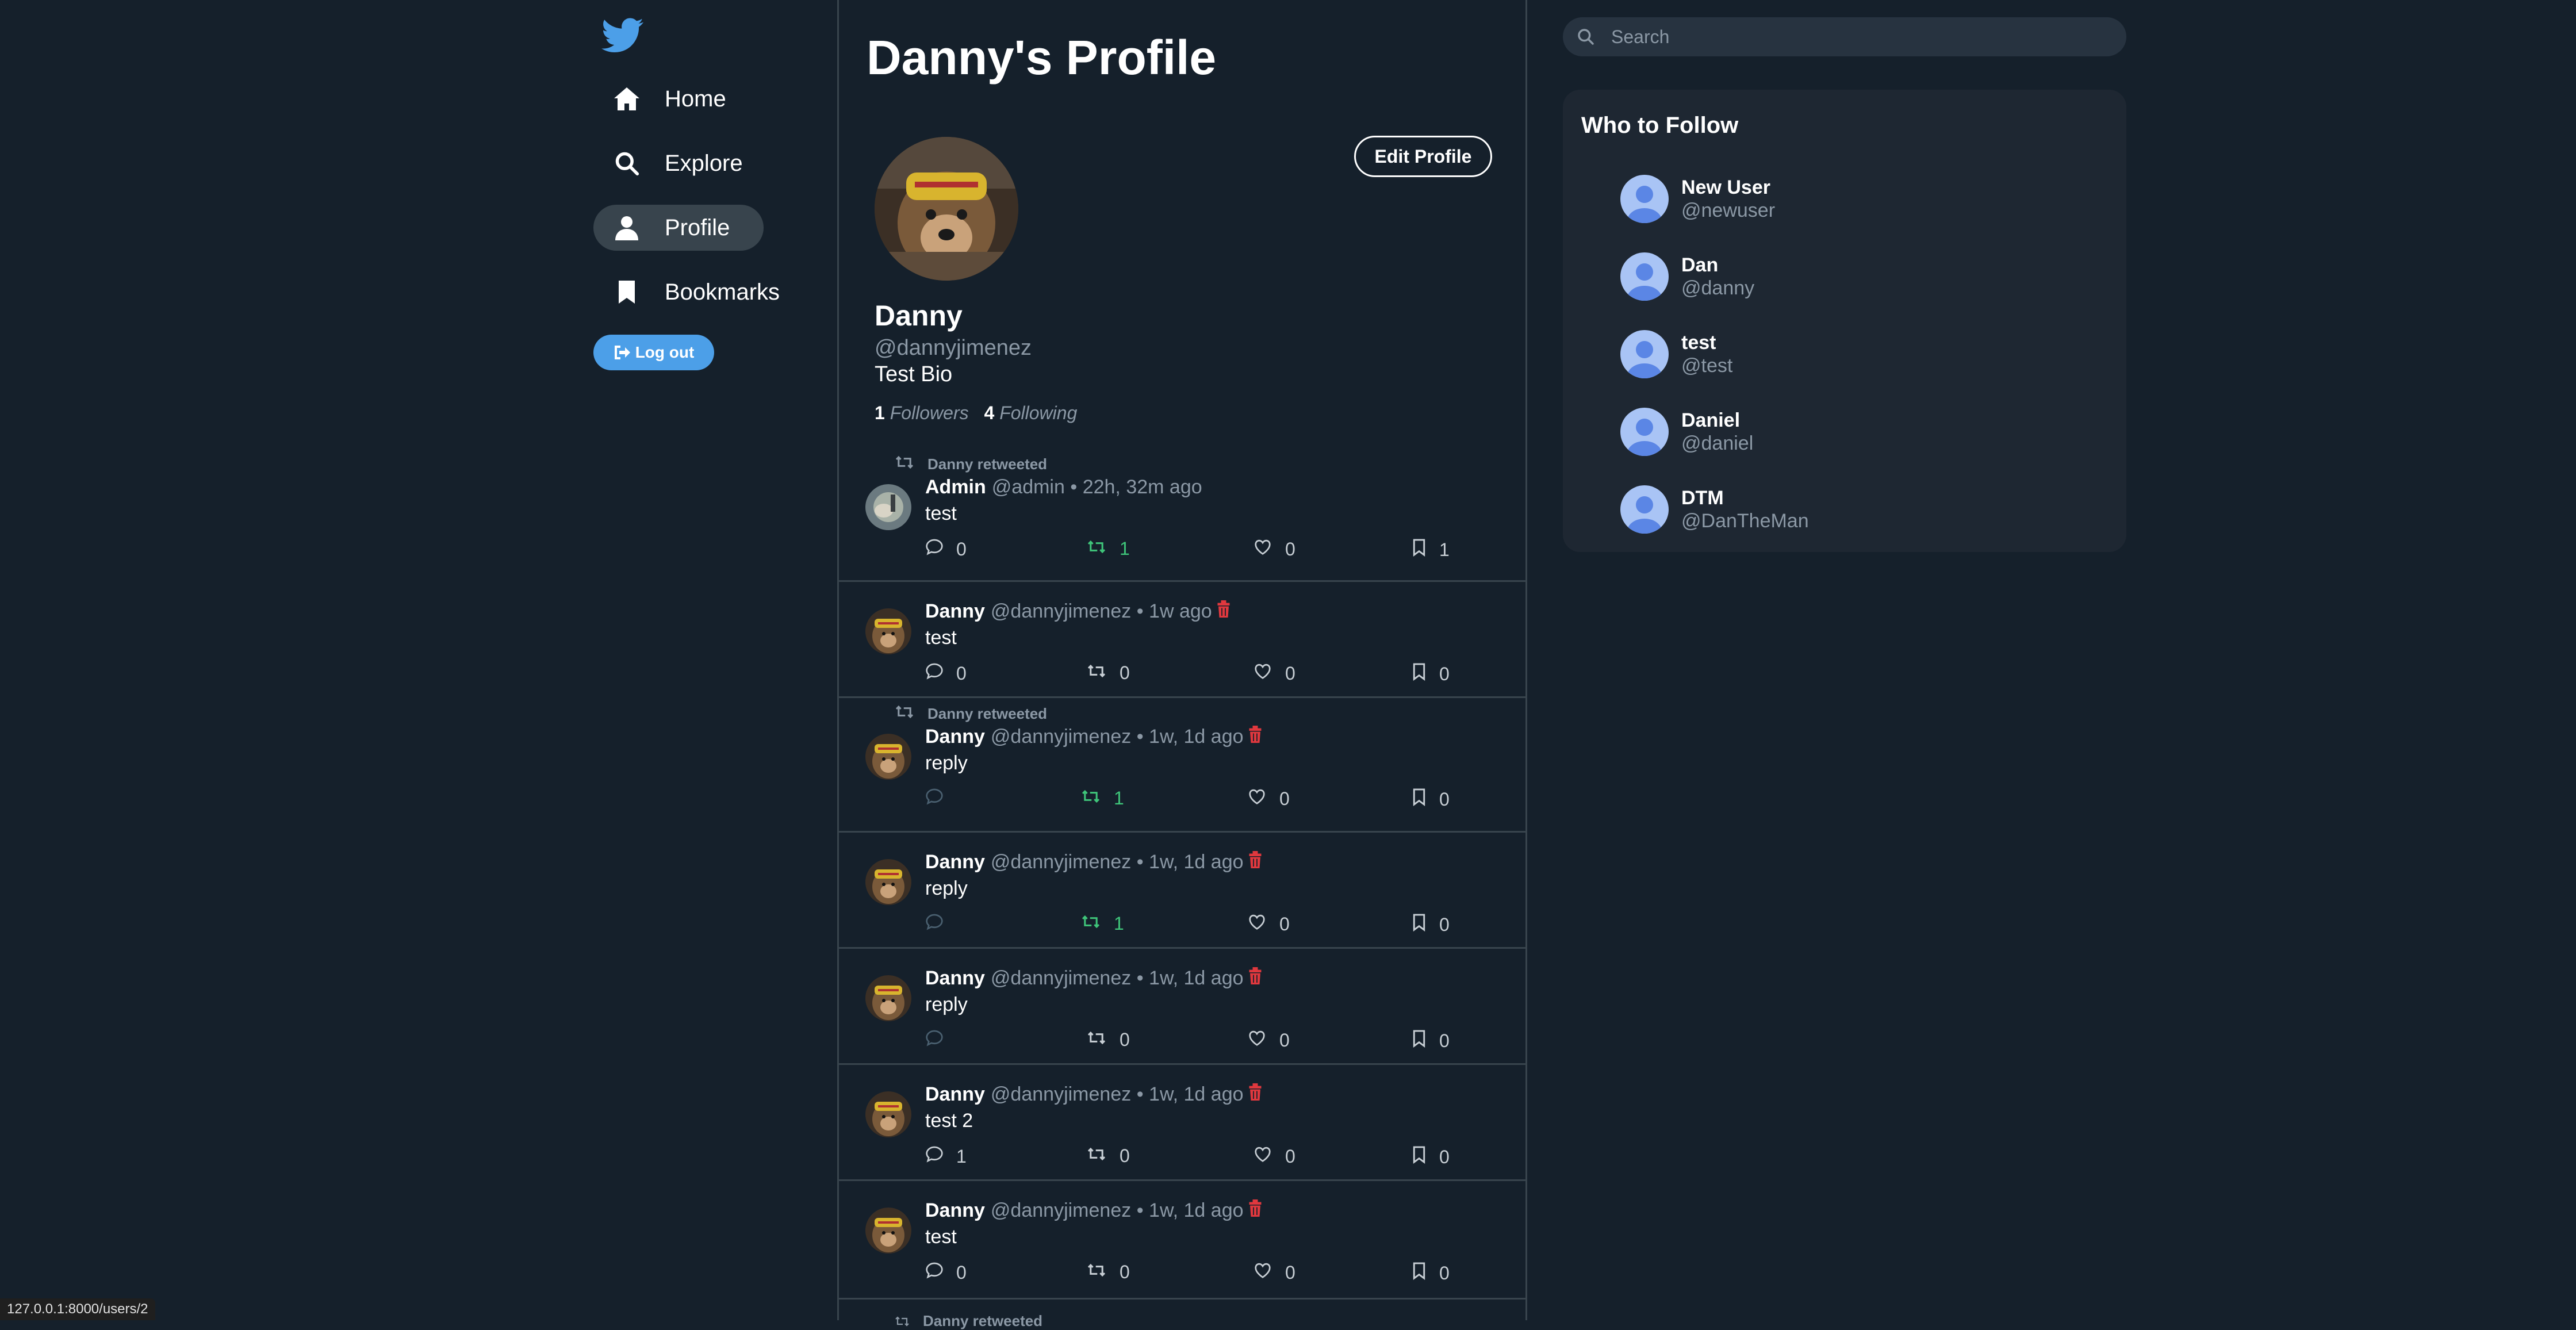  I want to click on follow-suggestion: DTM @DanTheMan, so click(1714, 509).